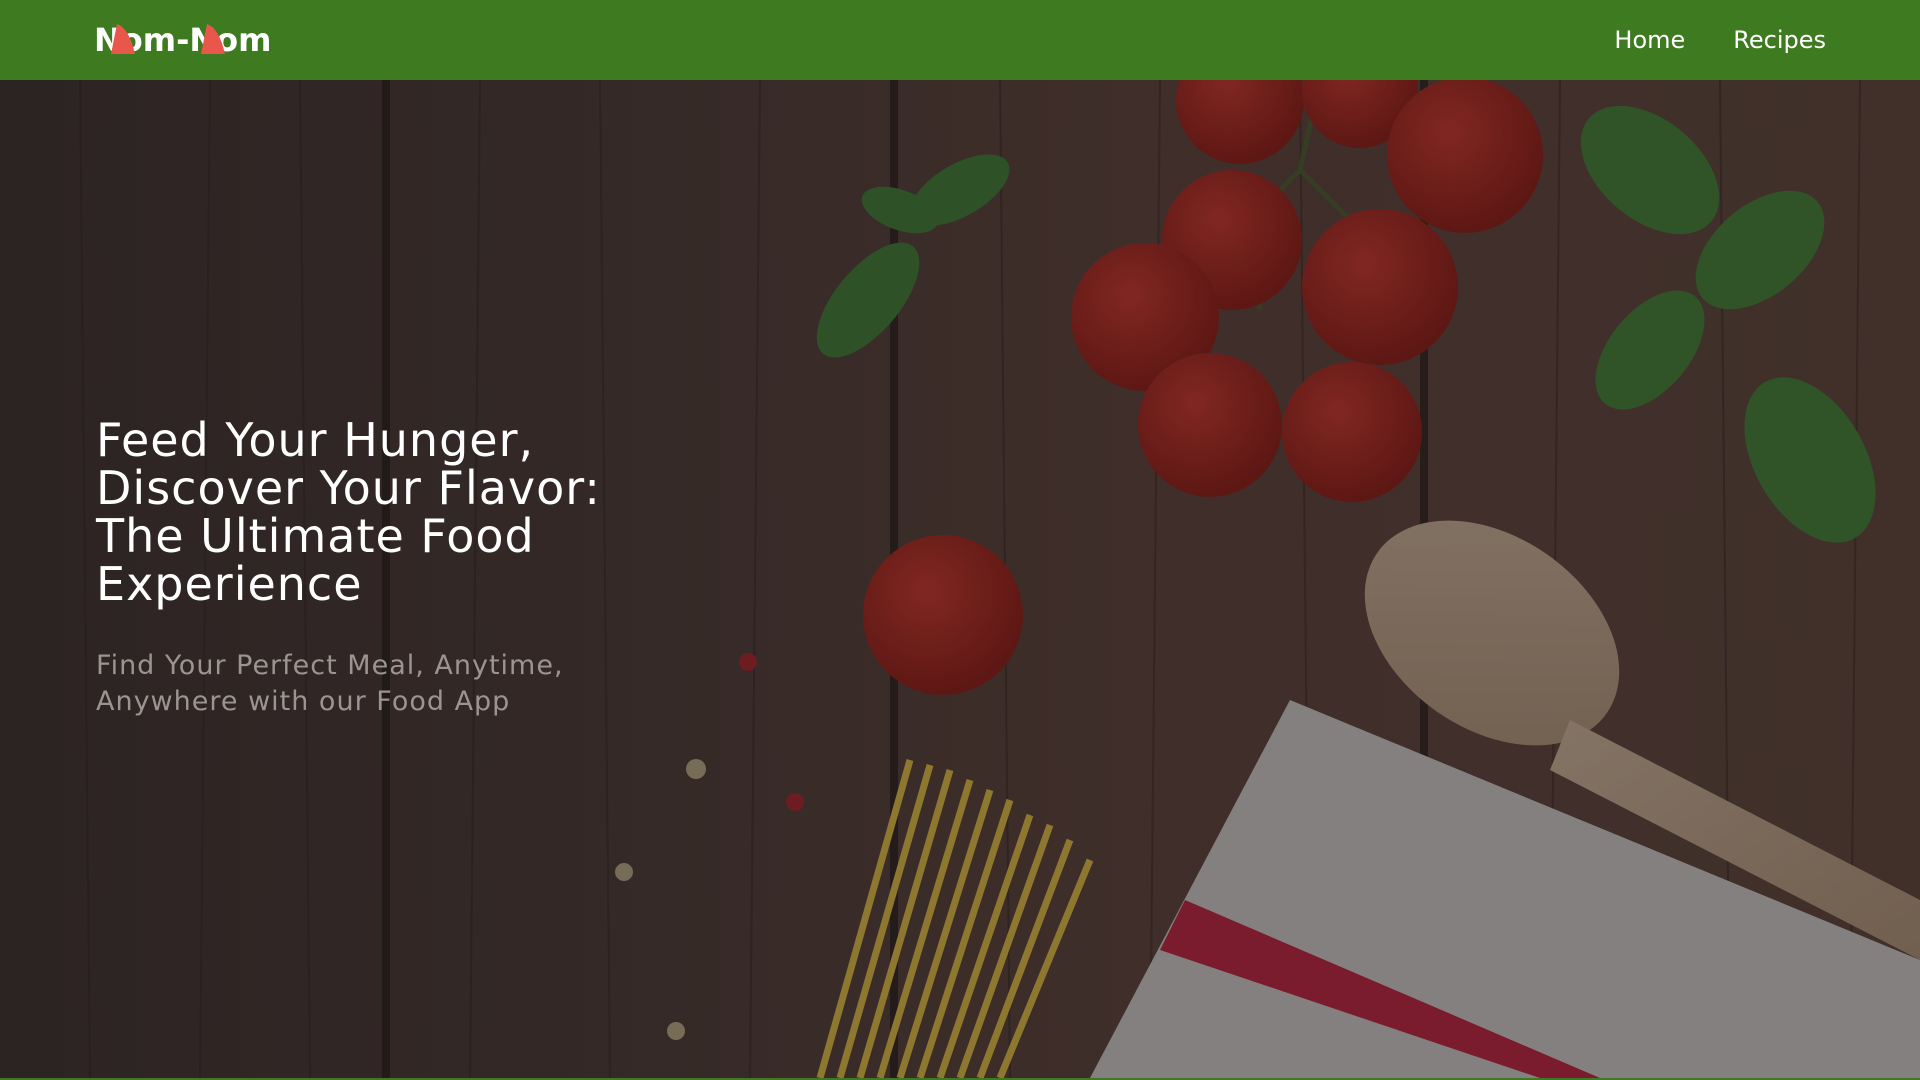 Image resolution: width=1920 pixels, height=1080 pixels. I want to click on top-navbar: Nom-Nom Home Recipes, so click(960, 40).